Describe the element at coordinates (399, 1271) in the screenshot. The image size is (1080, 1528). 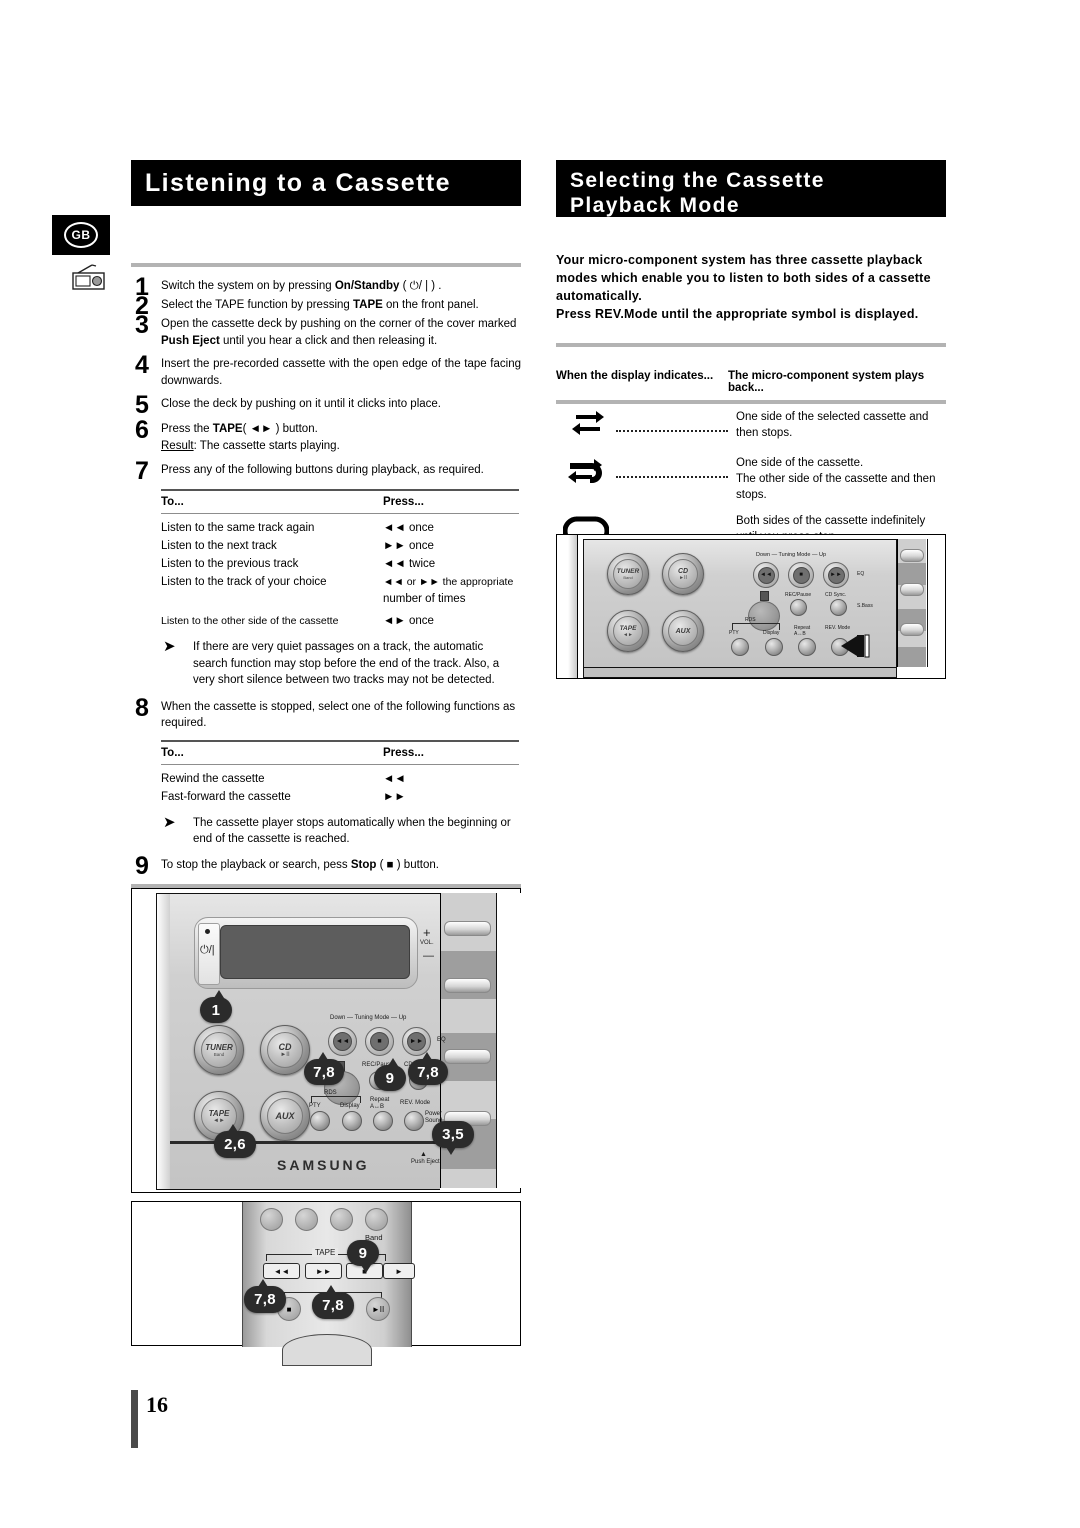
I see `remote-play-button: ►` at that location.